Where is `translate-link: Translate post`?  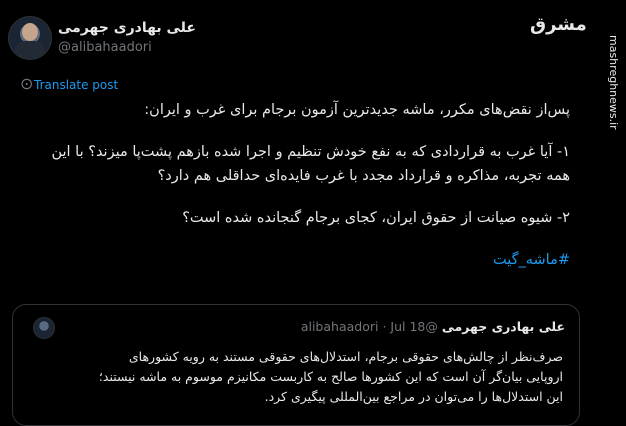 translate-link: Translate post is located at coordinates (76, 85).